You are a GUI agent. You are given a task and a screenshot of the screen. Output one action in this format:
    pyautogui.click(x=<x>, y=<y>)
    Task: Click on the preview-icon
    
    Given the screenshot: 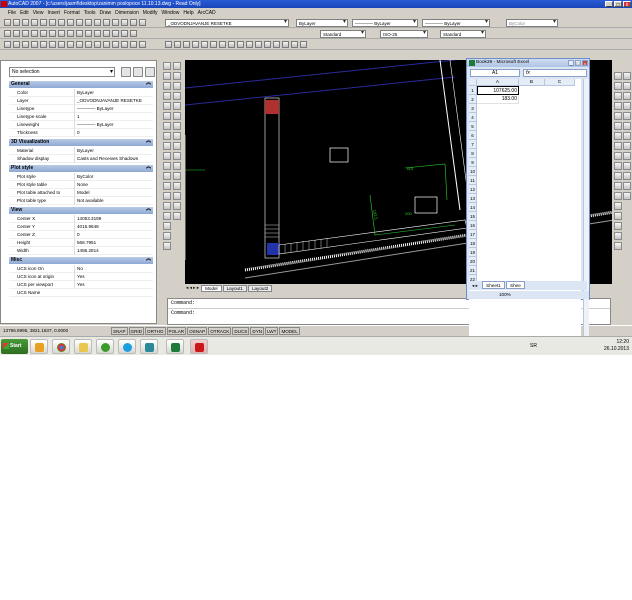 What is the action you would take?
    pyautogui.click(x=43, y=22)
    